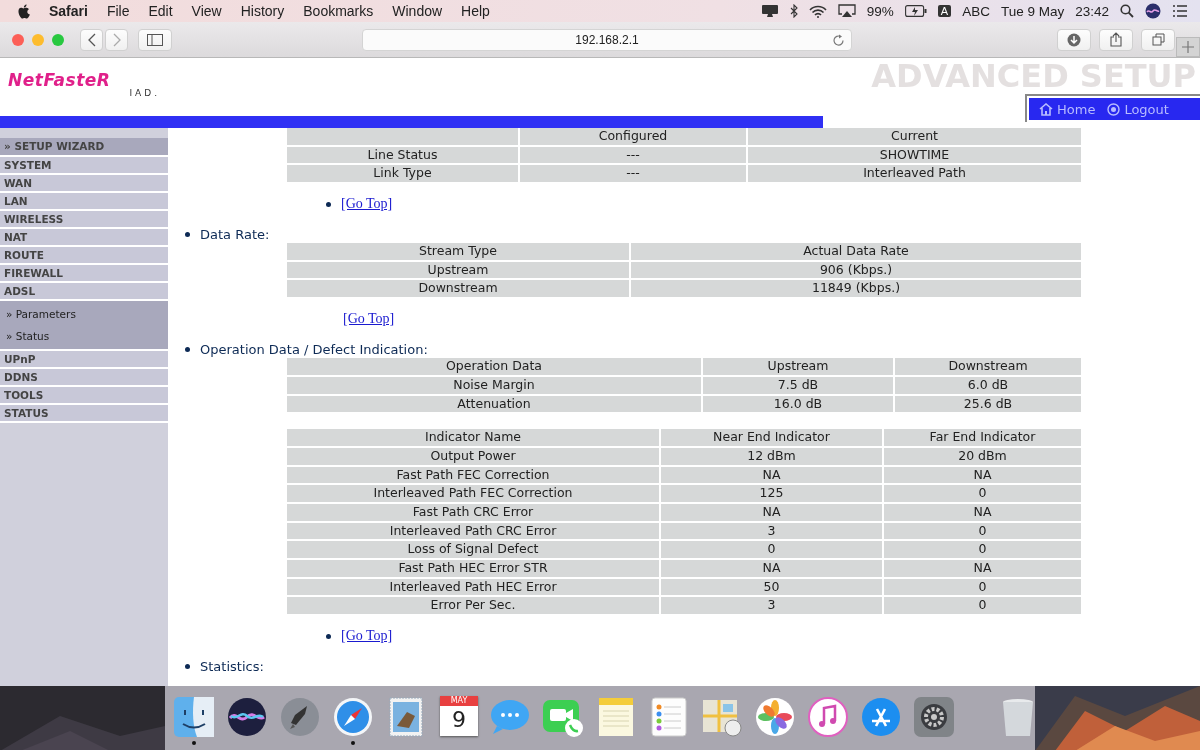 This screenshot has width=1200, height=750. What do you see at coordinates (793, 11) in the screenshot?
I see `bluetooth-icon` at bounding box center [793, 11].